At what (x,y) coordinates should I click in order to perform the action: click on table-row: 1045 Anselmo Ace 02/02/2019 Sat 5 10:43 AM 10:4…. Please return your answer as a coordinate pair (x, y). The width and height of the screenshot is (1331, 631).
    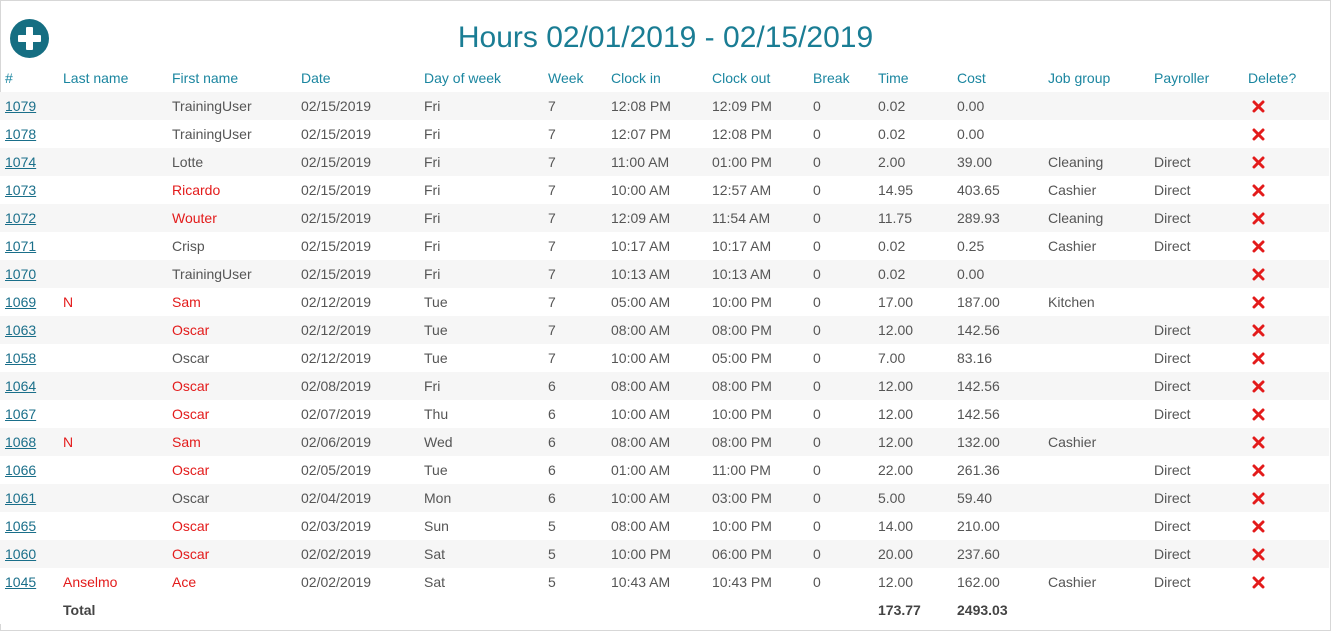
    Looking at the image, I should click on (664, 582).